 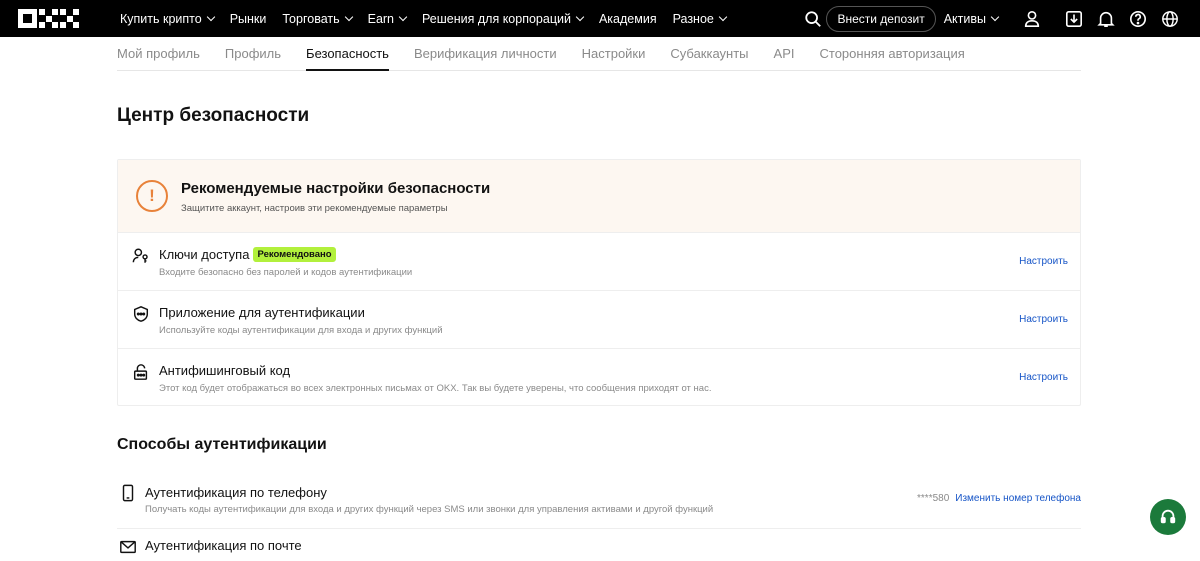 What do you see at coordinates (50, 18) in the screenshot?
I see `okx-logo` at bounding box center [50, 18].